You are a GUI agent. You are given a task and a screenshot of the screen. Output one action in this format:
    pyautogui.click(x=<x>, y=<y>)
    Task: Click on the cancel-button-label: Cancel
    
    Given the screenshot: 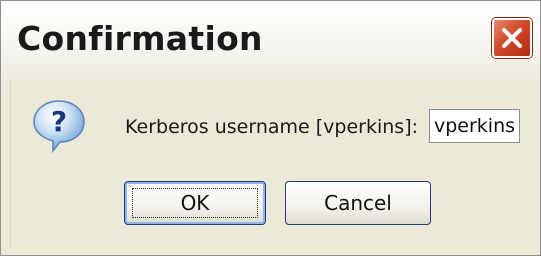 What is the action you would take?
    pyautogui.click(x=358, y=203)
    